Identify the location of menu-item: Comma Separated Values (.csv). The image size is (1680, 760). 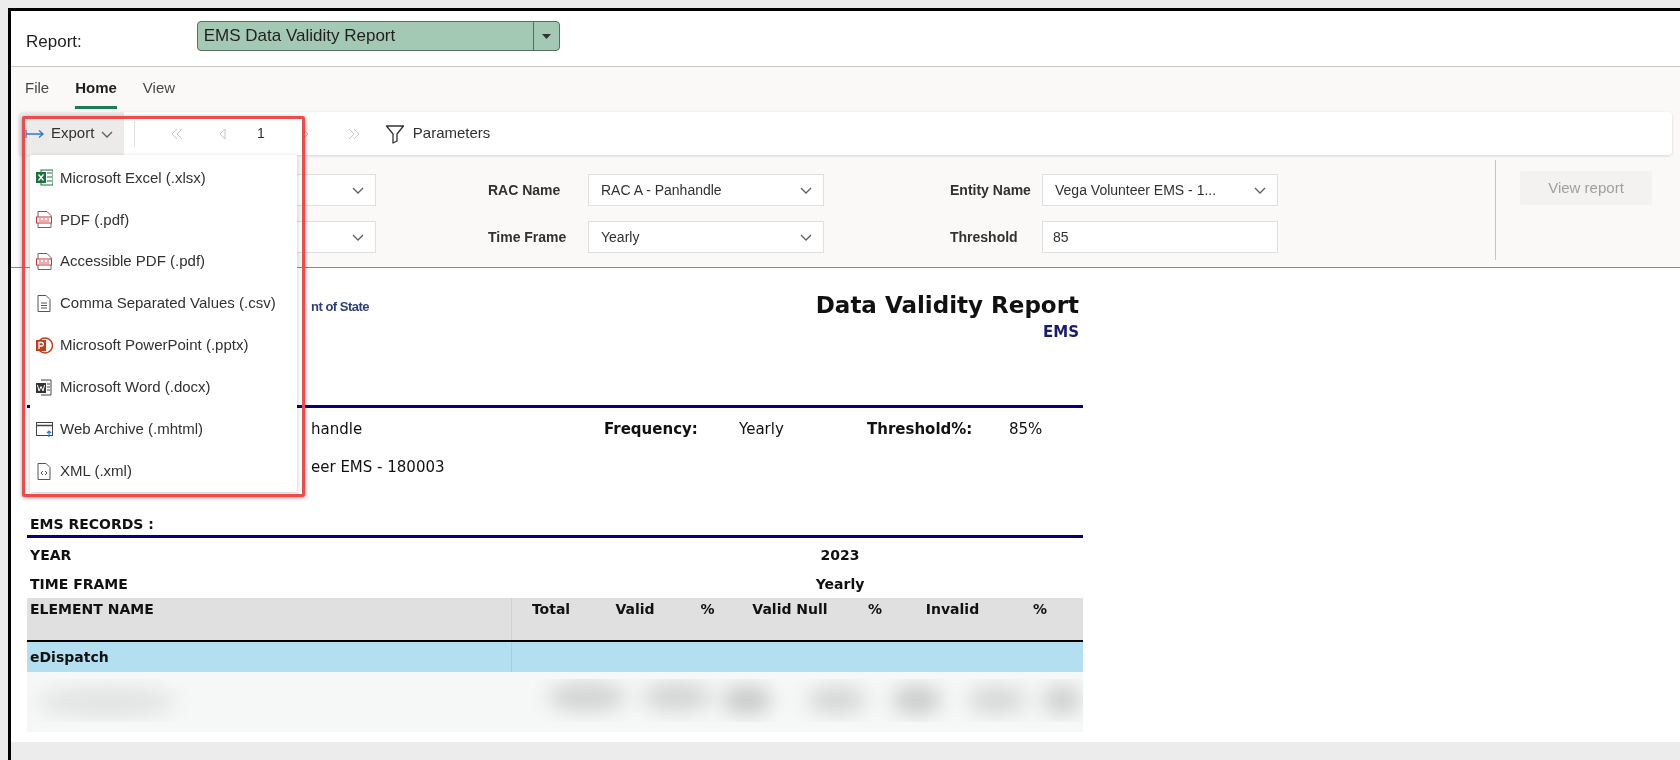
(163, 303).